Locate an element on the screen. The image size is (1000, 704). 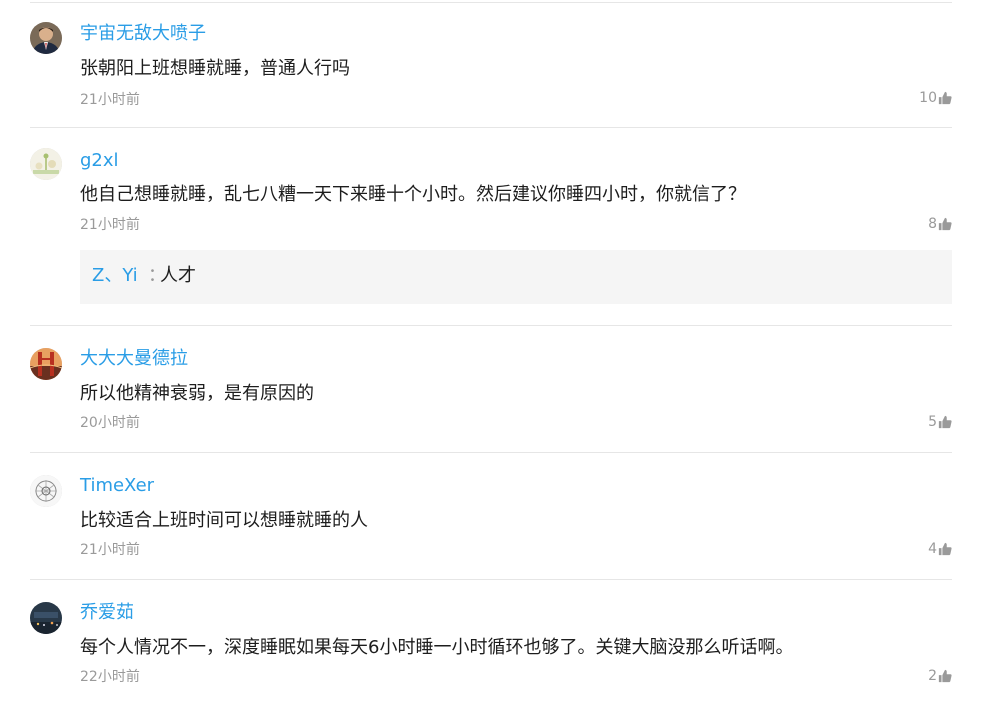
like-count: 5 is located at coordinates (932, 422).